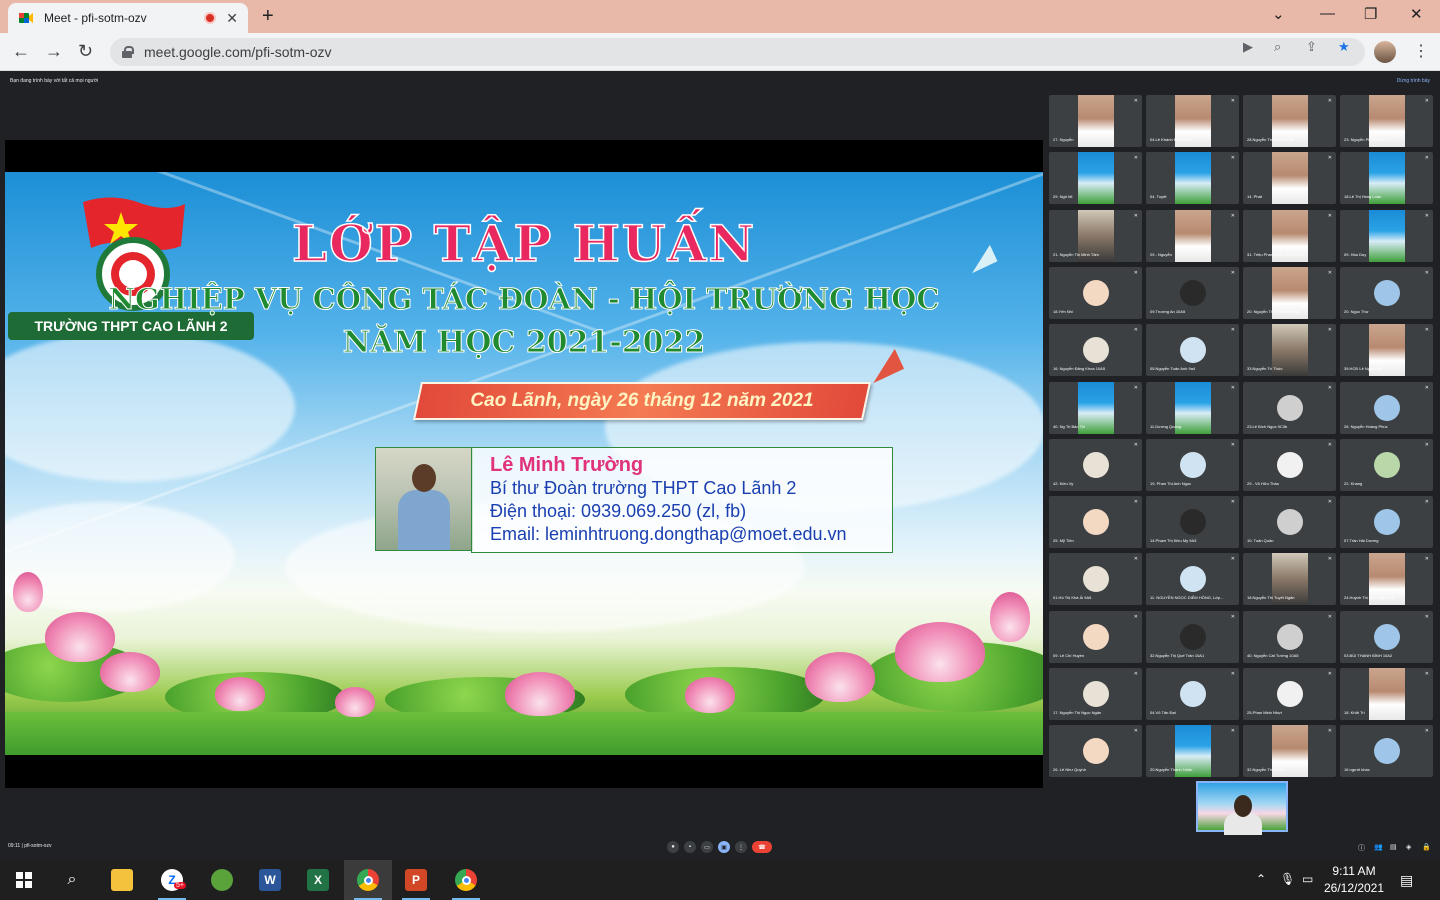 This screenshot has height=900, width=1440. What do you see at coordinates (1327, 13) in the screenshot?
I see `minimize-icon: —` at bounding box center [1327, 13].